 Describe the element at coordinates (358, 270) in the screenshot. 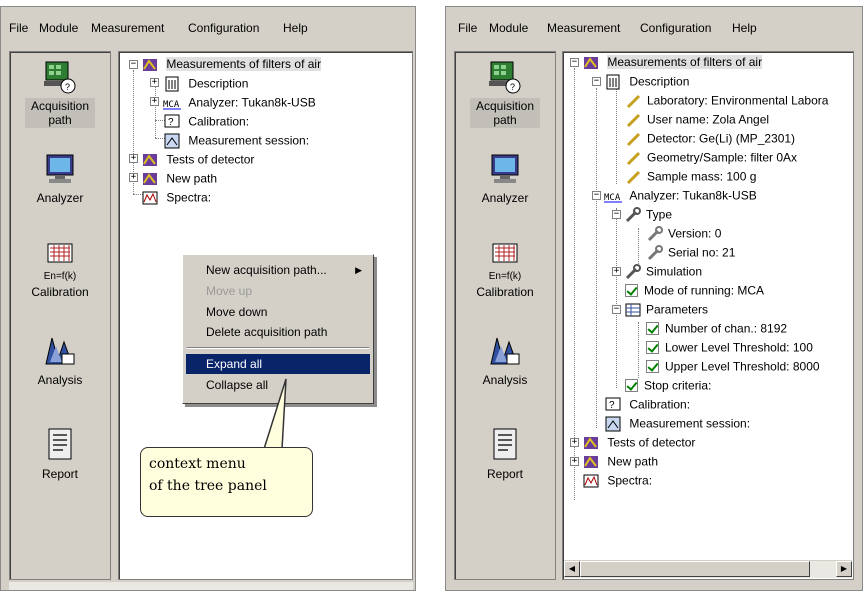

I see `submenu-arrow-icon: ▶` at that location.